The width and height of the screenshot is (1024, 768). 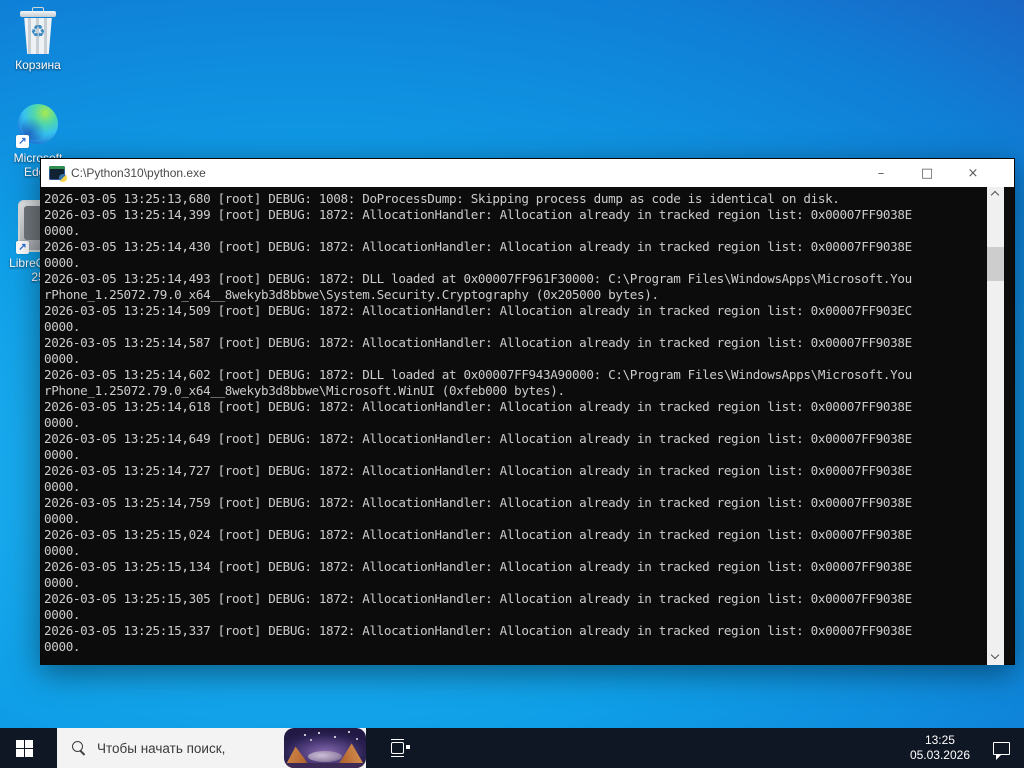 What do you see at coordinates (79, 748) in the screenshot?
I see `search-icon` at bounding box center [79, 748].